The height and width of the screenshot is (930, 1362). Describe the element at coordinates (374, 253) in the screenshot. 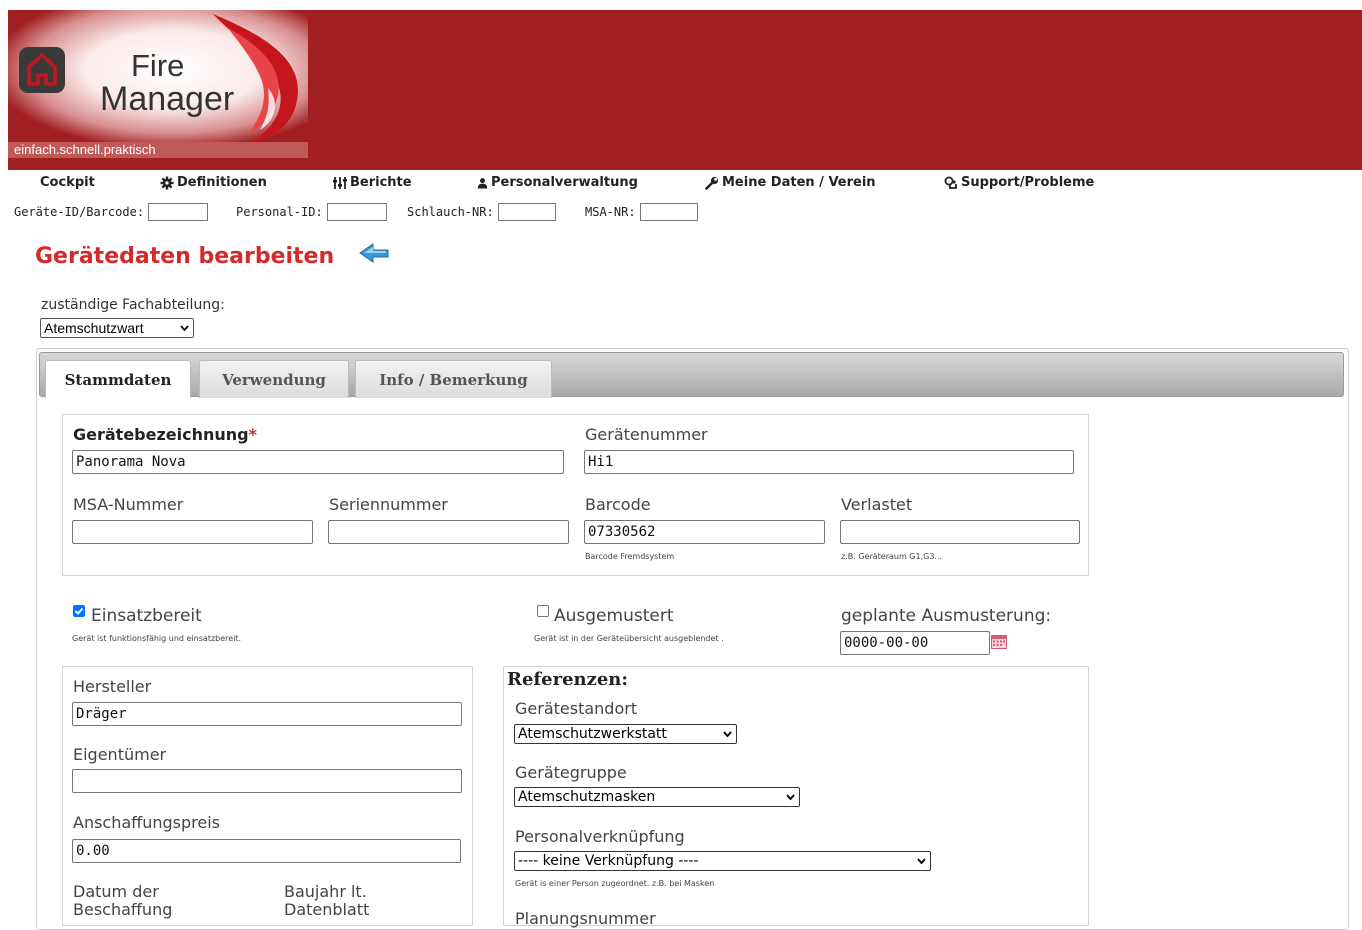

I see `back-arrow-icon` at that location.